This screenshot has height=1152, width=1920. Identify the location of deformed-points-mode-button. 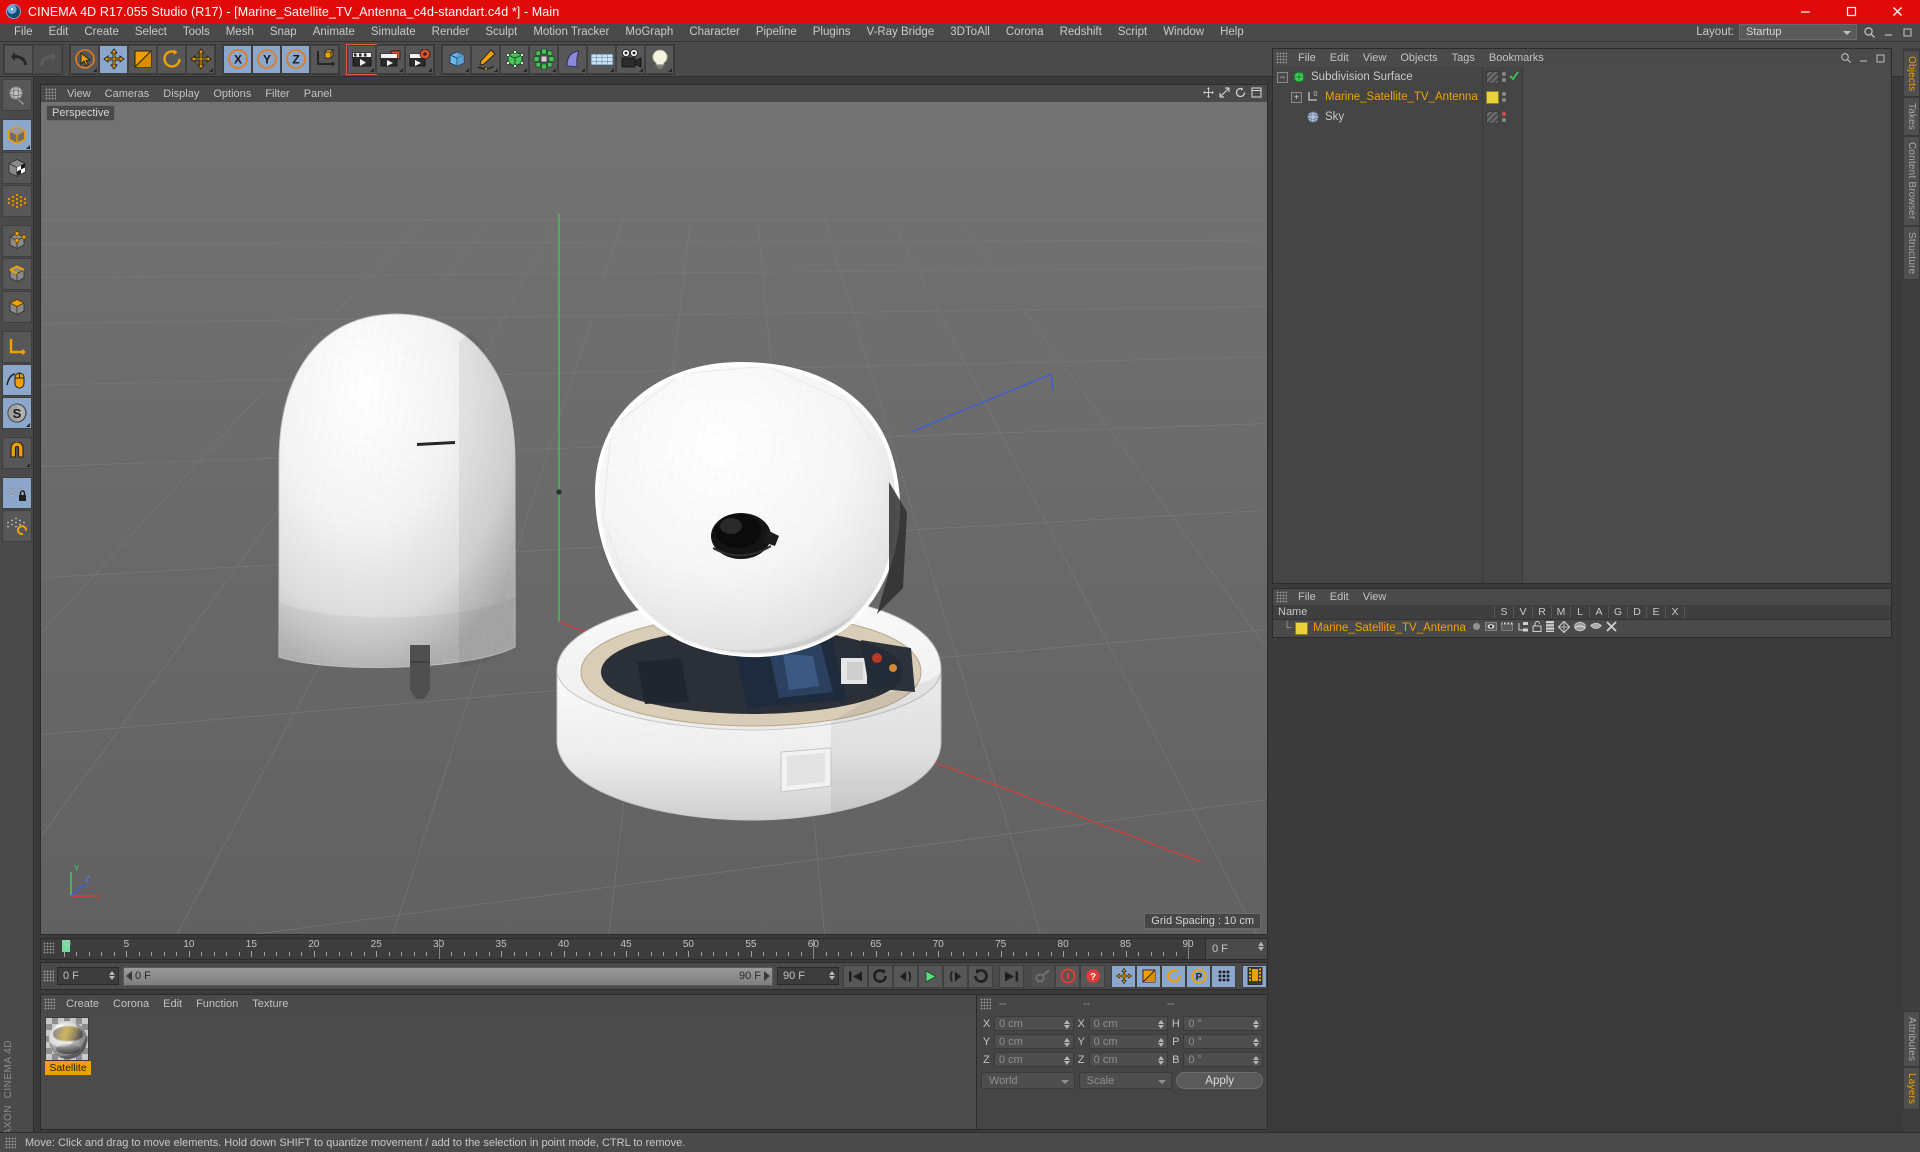
(16, 201).